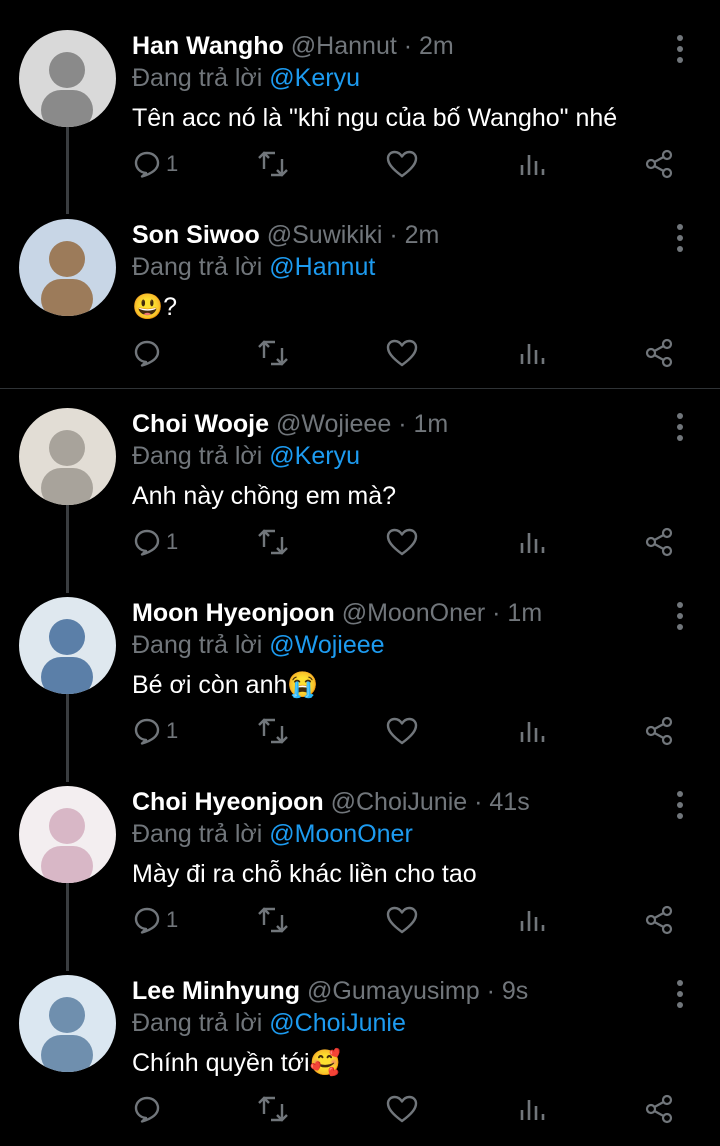 The height and width of the screenshot is (1146, 720). What do you see at coordinates (225, 685) in the screenshot?
I see `tweet-text: Bé ơi còn anh😭` at bounding box center [225, 685].